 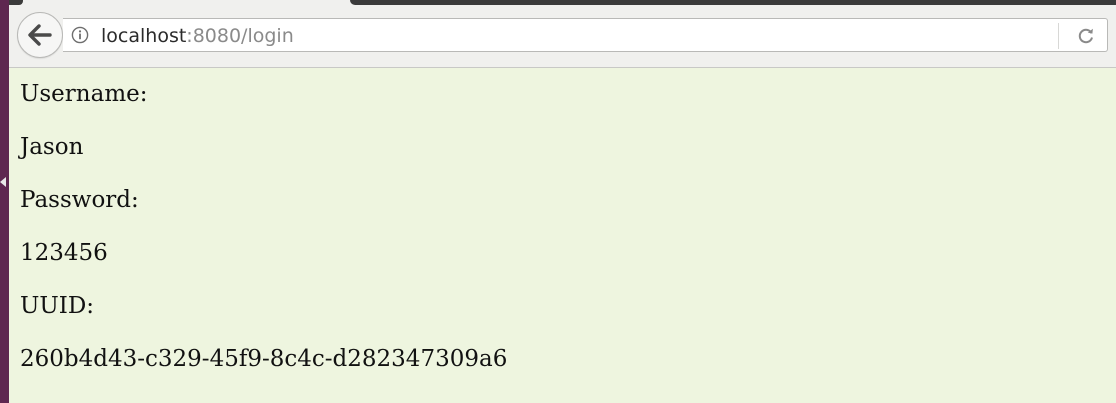 I want to click on url-path: :8080/login, so click(x=240, y=36).